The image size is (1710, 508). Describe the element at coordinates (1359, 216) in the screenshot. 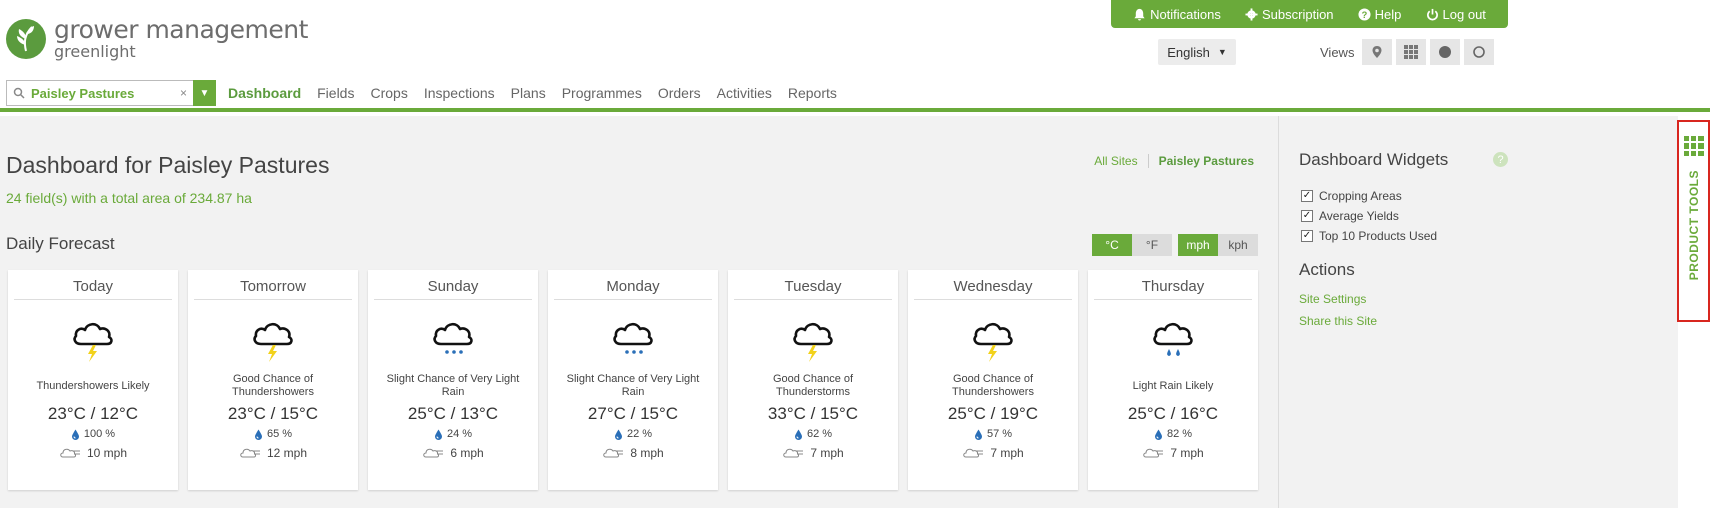

I see `widget-label: Average Yields` at that location.